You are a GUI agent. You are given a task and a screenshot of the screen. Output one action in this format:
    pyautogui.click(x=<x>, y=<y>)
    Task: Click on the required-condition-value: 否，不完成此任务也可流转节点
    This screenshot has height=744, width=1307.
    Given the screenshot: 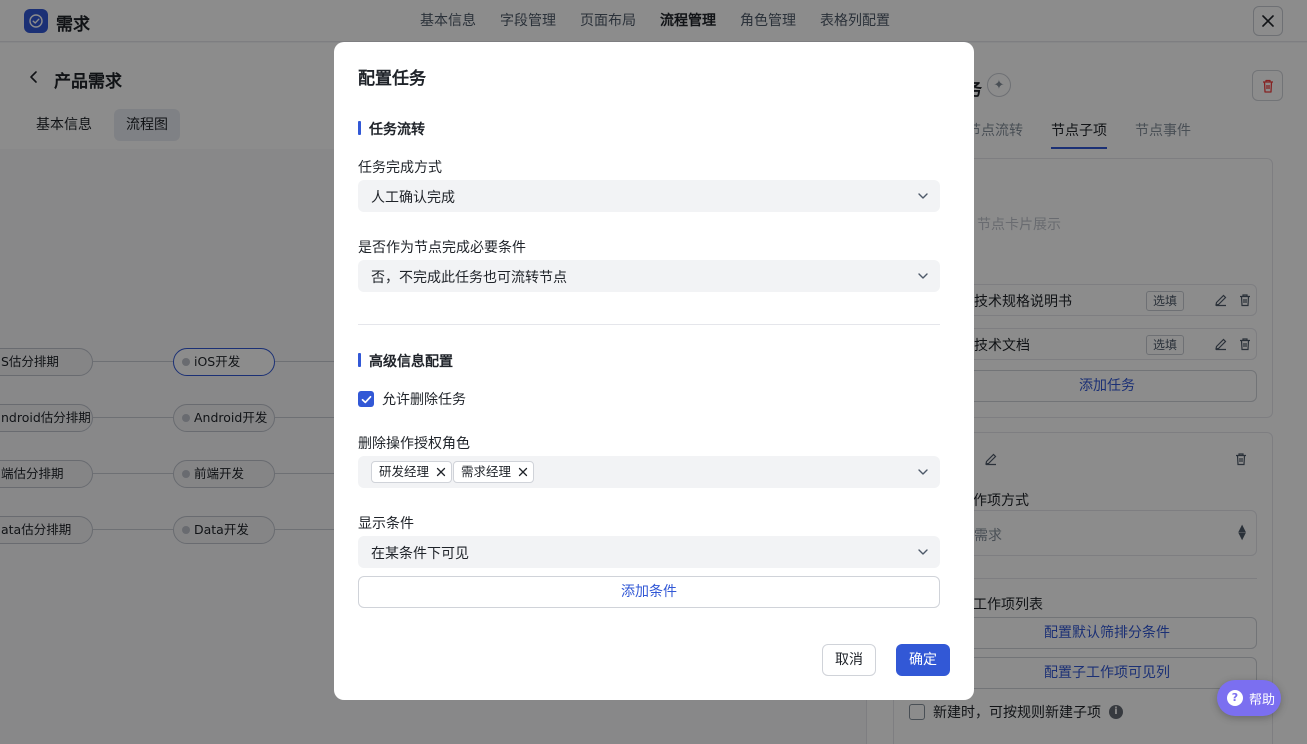 What is the action you would take?
    pyautogui.click(x=469, y=278)
    